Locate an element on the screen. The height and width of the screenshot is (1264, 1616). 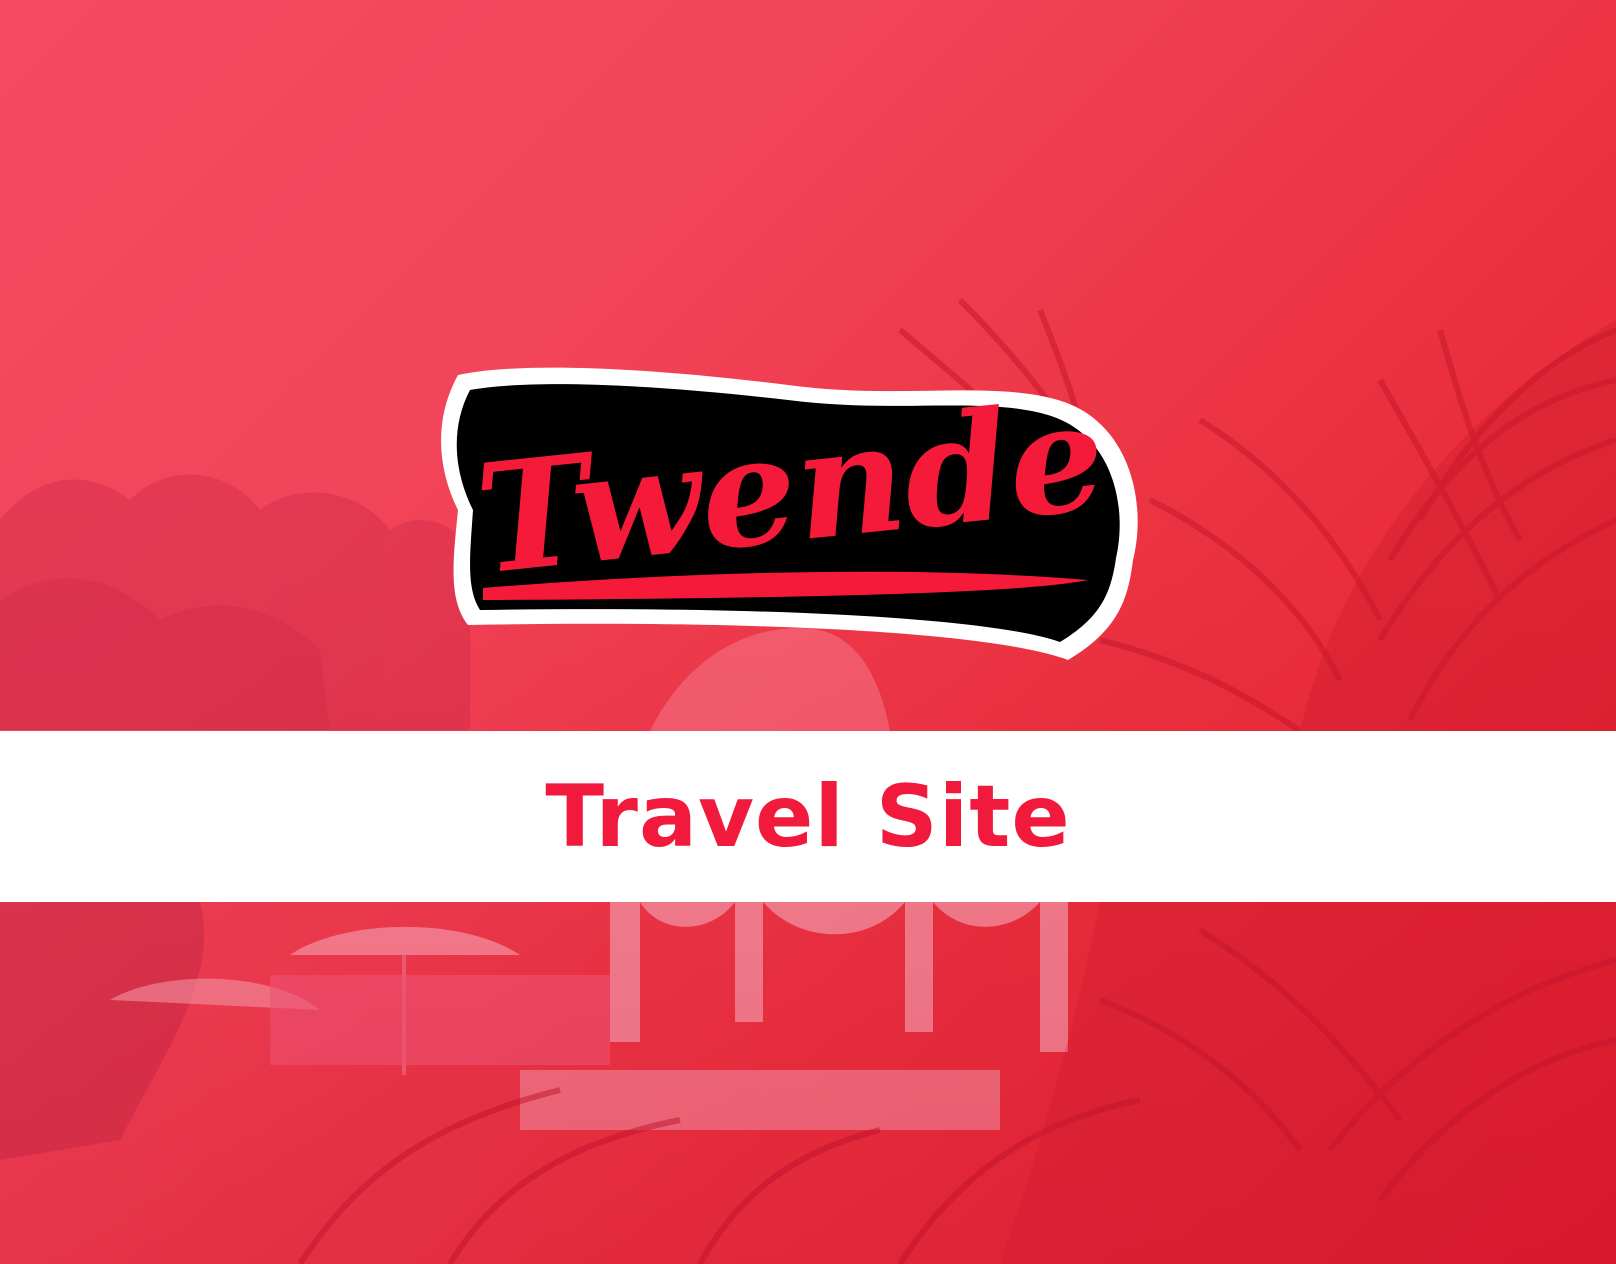
title-banner: Travel Site is located at coordinates (808, 816).